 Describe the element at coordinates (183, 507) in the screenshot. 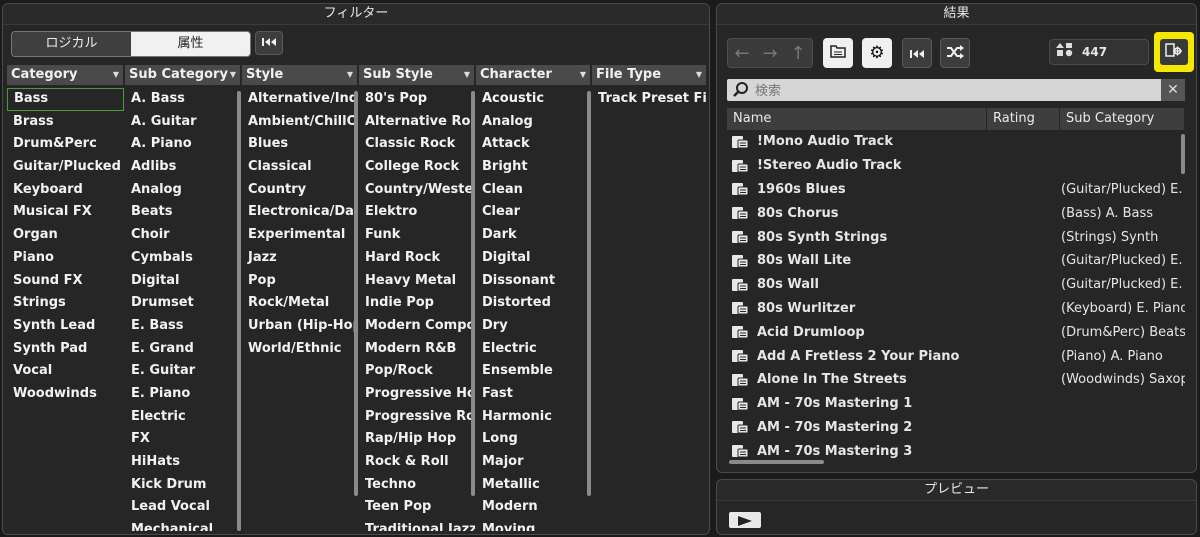

I see `filter-item: Lead Vocal` at that location.